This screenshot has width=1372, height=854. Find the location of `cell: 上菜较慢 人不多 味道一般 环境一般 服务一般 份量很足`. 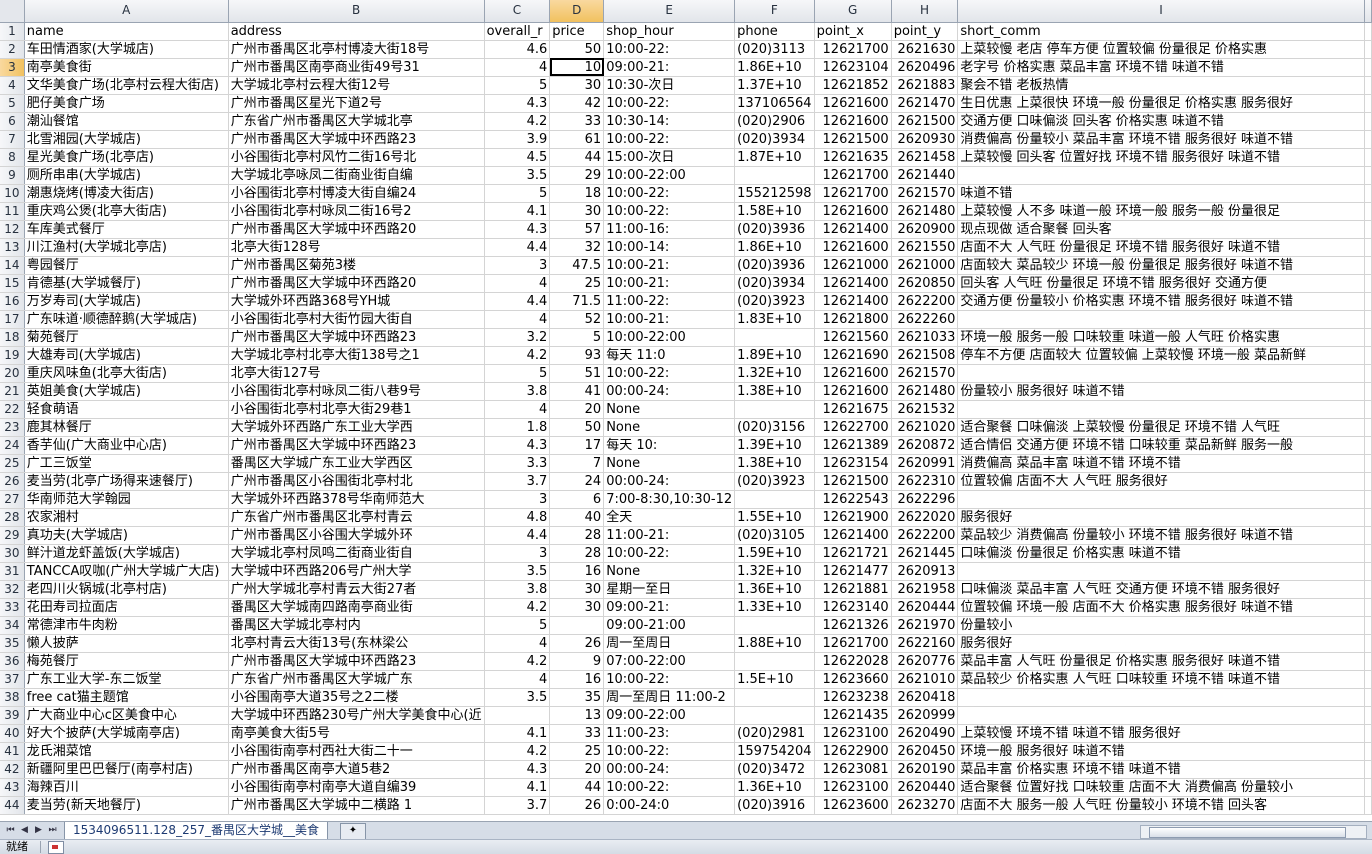

cell: 上菜较慢 人不多 味道一般 环境一般 服务一般 份量很足 is located at coordinates (1161, 211).